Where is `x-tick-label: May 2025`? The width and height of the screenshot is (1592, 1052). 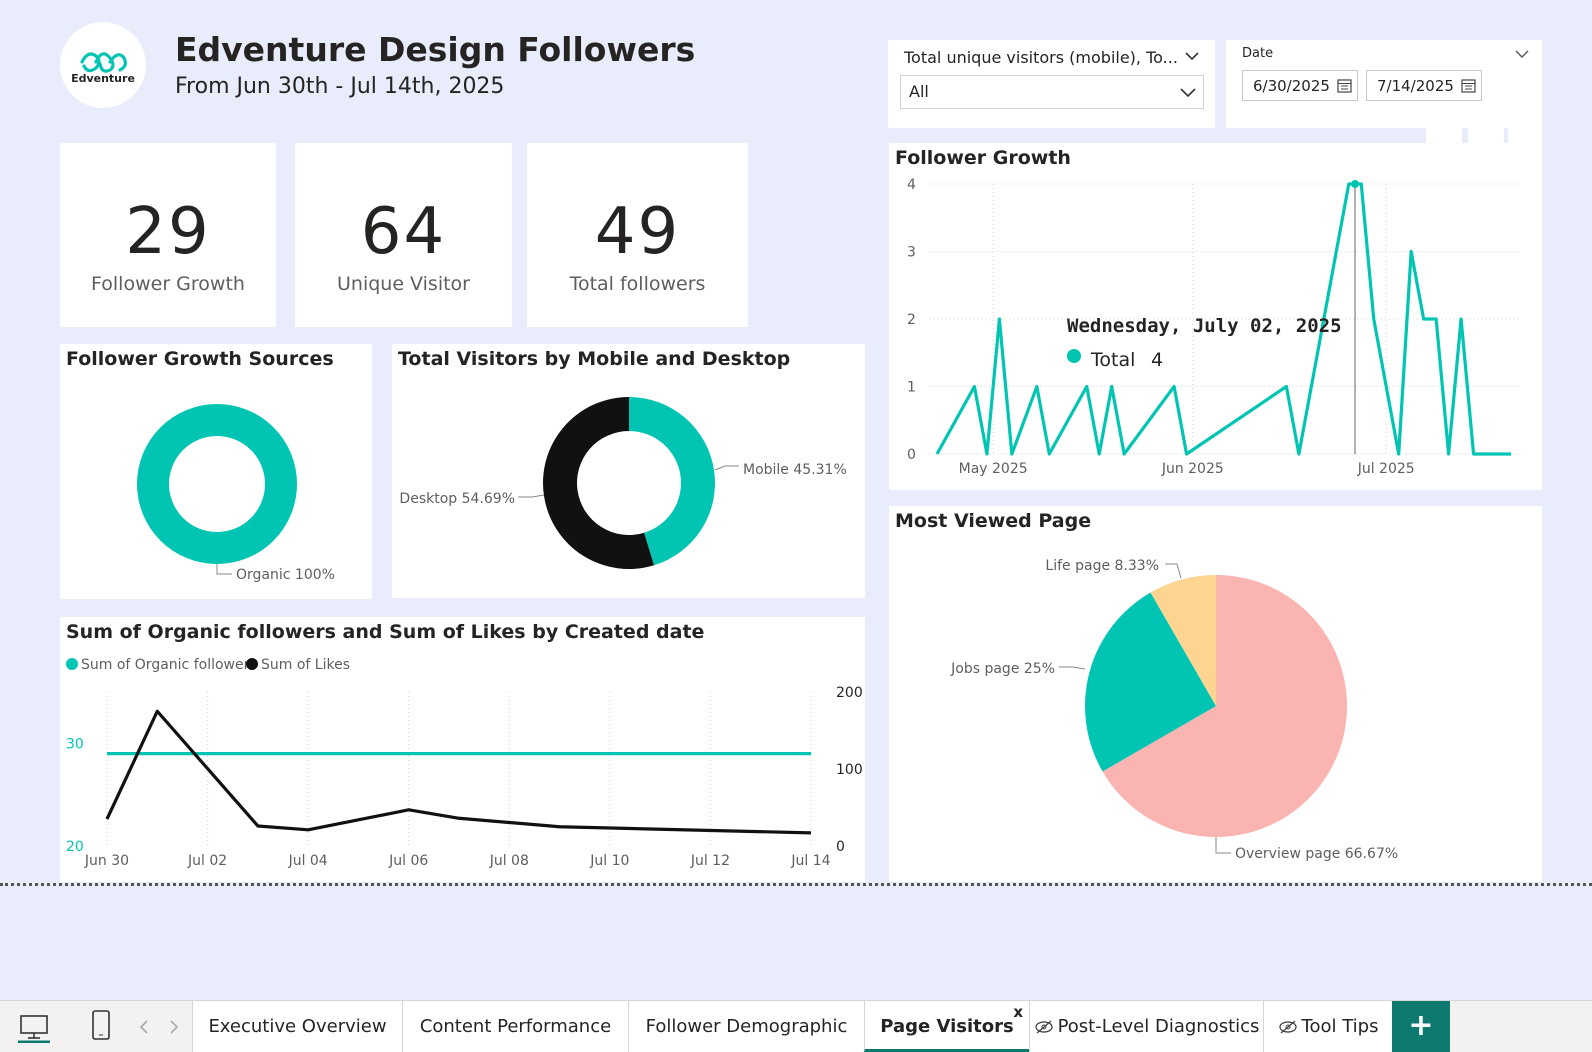 x-tick-label: May 2025 is located at coordinates (993, 469).